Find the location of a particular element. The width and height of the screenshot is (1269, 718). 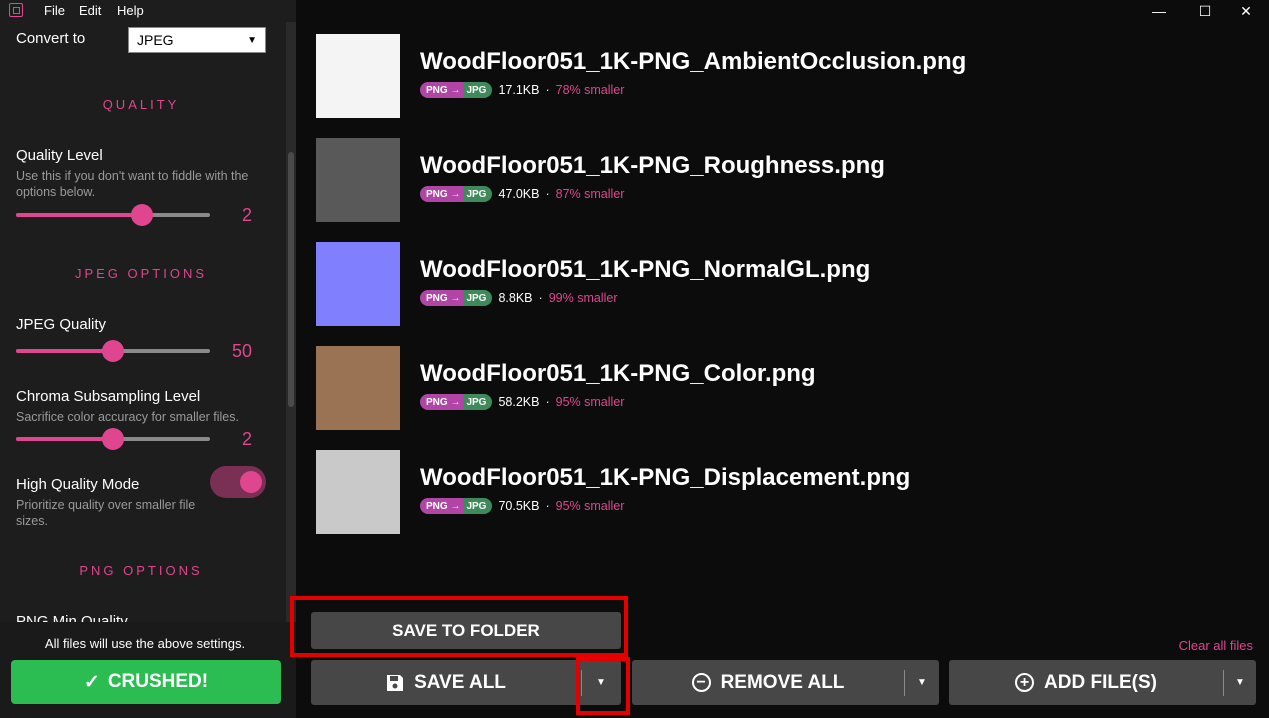

scrollbar-thumb is located at coordinates (291, 279).